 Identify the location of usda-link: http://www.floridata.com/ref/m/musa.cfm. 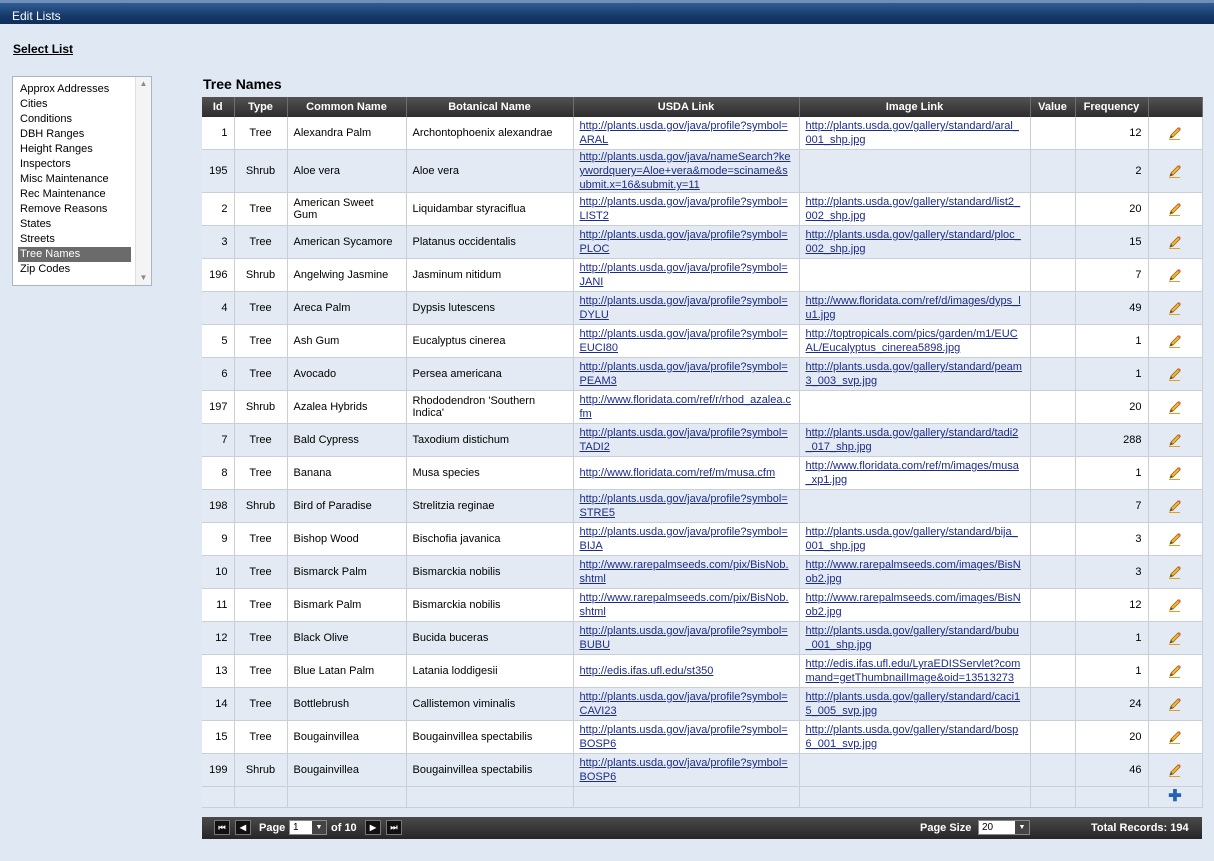
(678, 473).